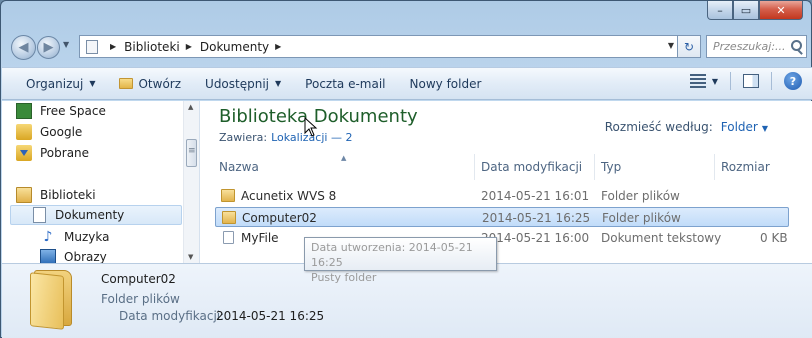 This screenshot has width=812, height=338. What do you see at coordinates (611, 167) in the screenshot?
I see `column-header-type: Typ` at bounding box center [611, 167].